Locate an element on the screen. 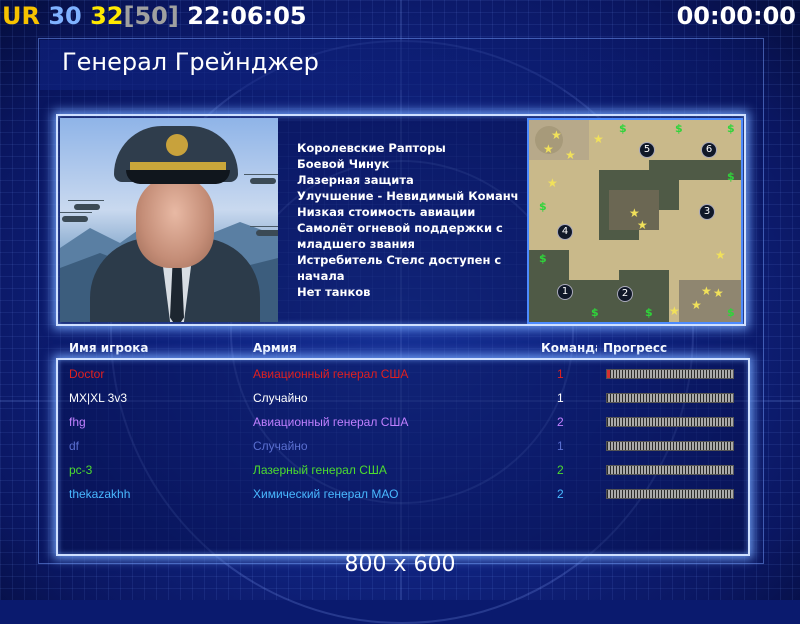 Image resolution: width=800 pixels, height=624 pixels. portrait-cap-braid is located at coordinates (178, 166).